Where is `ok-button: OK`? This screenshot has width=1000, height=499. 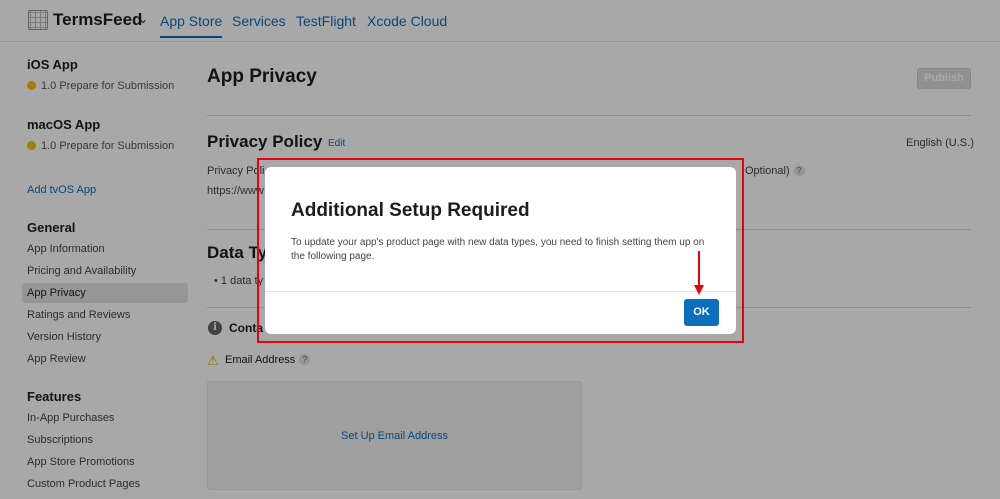 ok-button: OK is located at coordinates (701, 312).